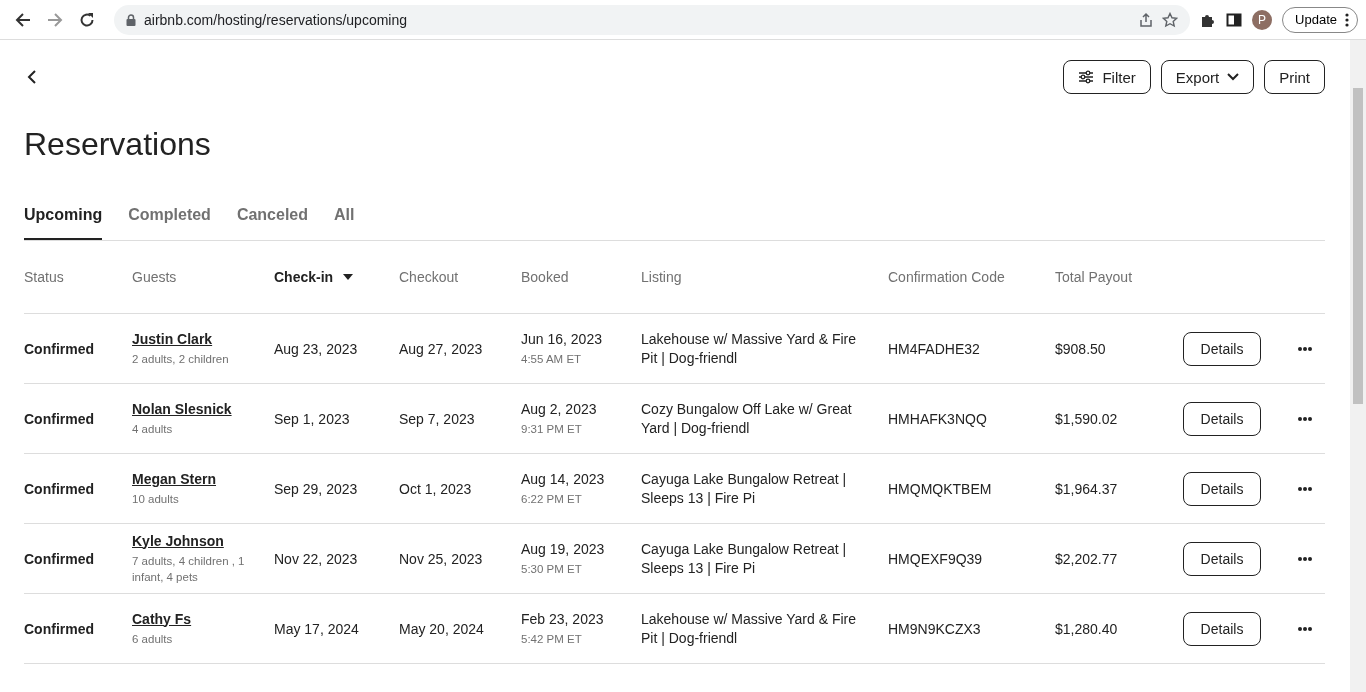 The height and width of the screenshot is (692, 1366). I want to click on confirmation-code: HM9N9KCZX3, so click(935, 628).